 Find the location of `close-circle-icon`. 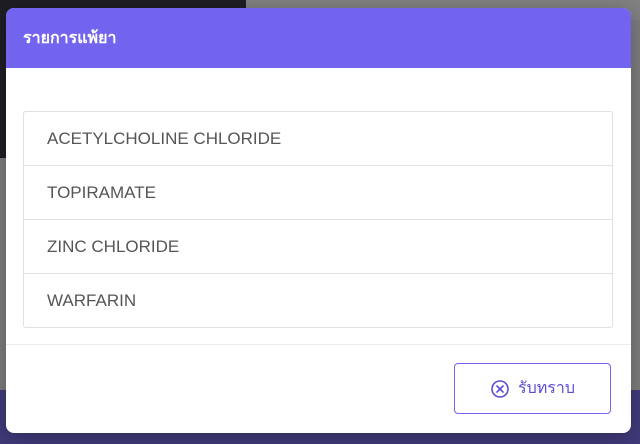

close-circle-icon is located at coordinates (500, 389).